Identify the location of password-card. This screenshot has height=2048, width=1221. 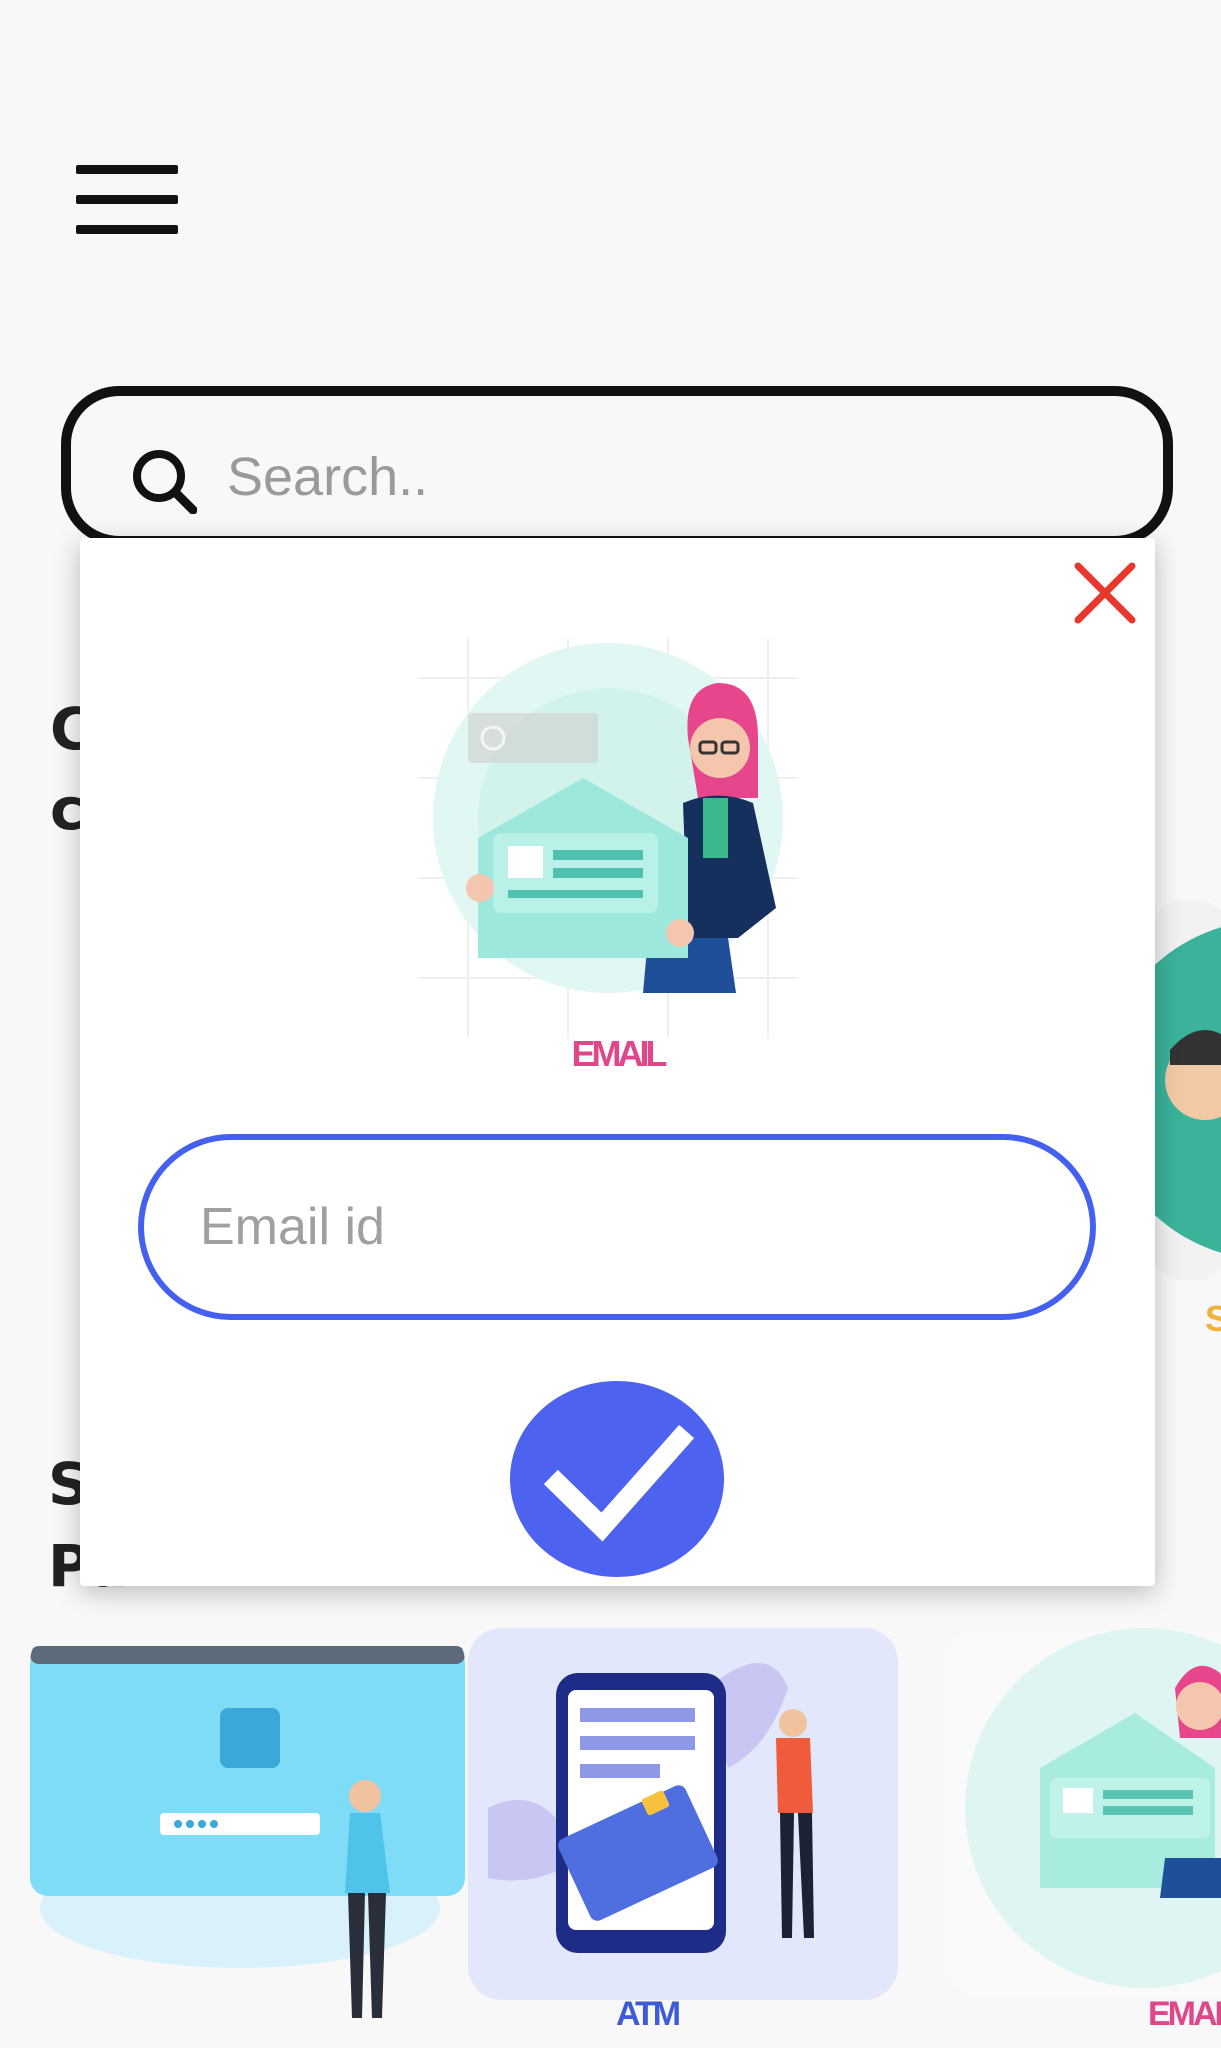
(247, 1828).